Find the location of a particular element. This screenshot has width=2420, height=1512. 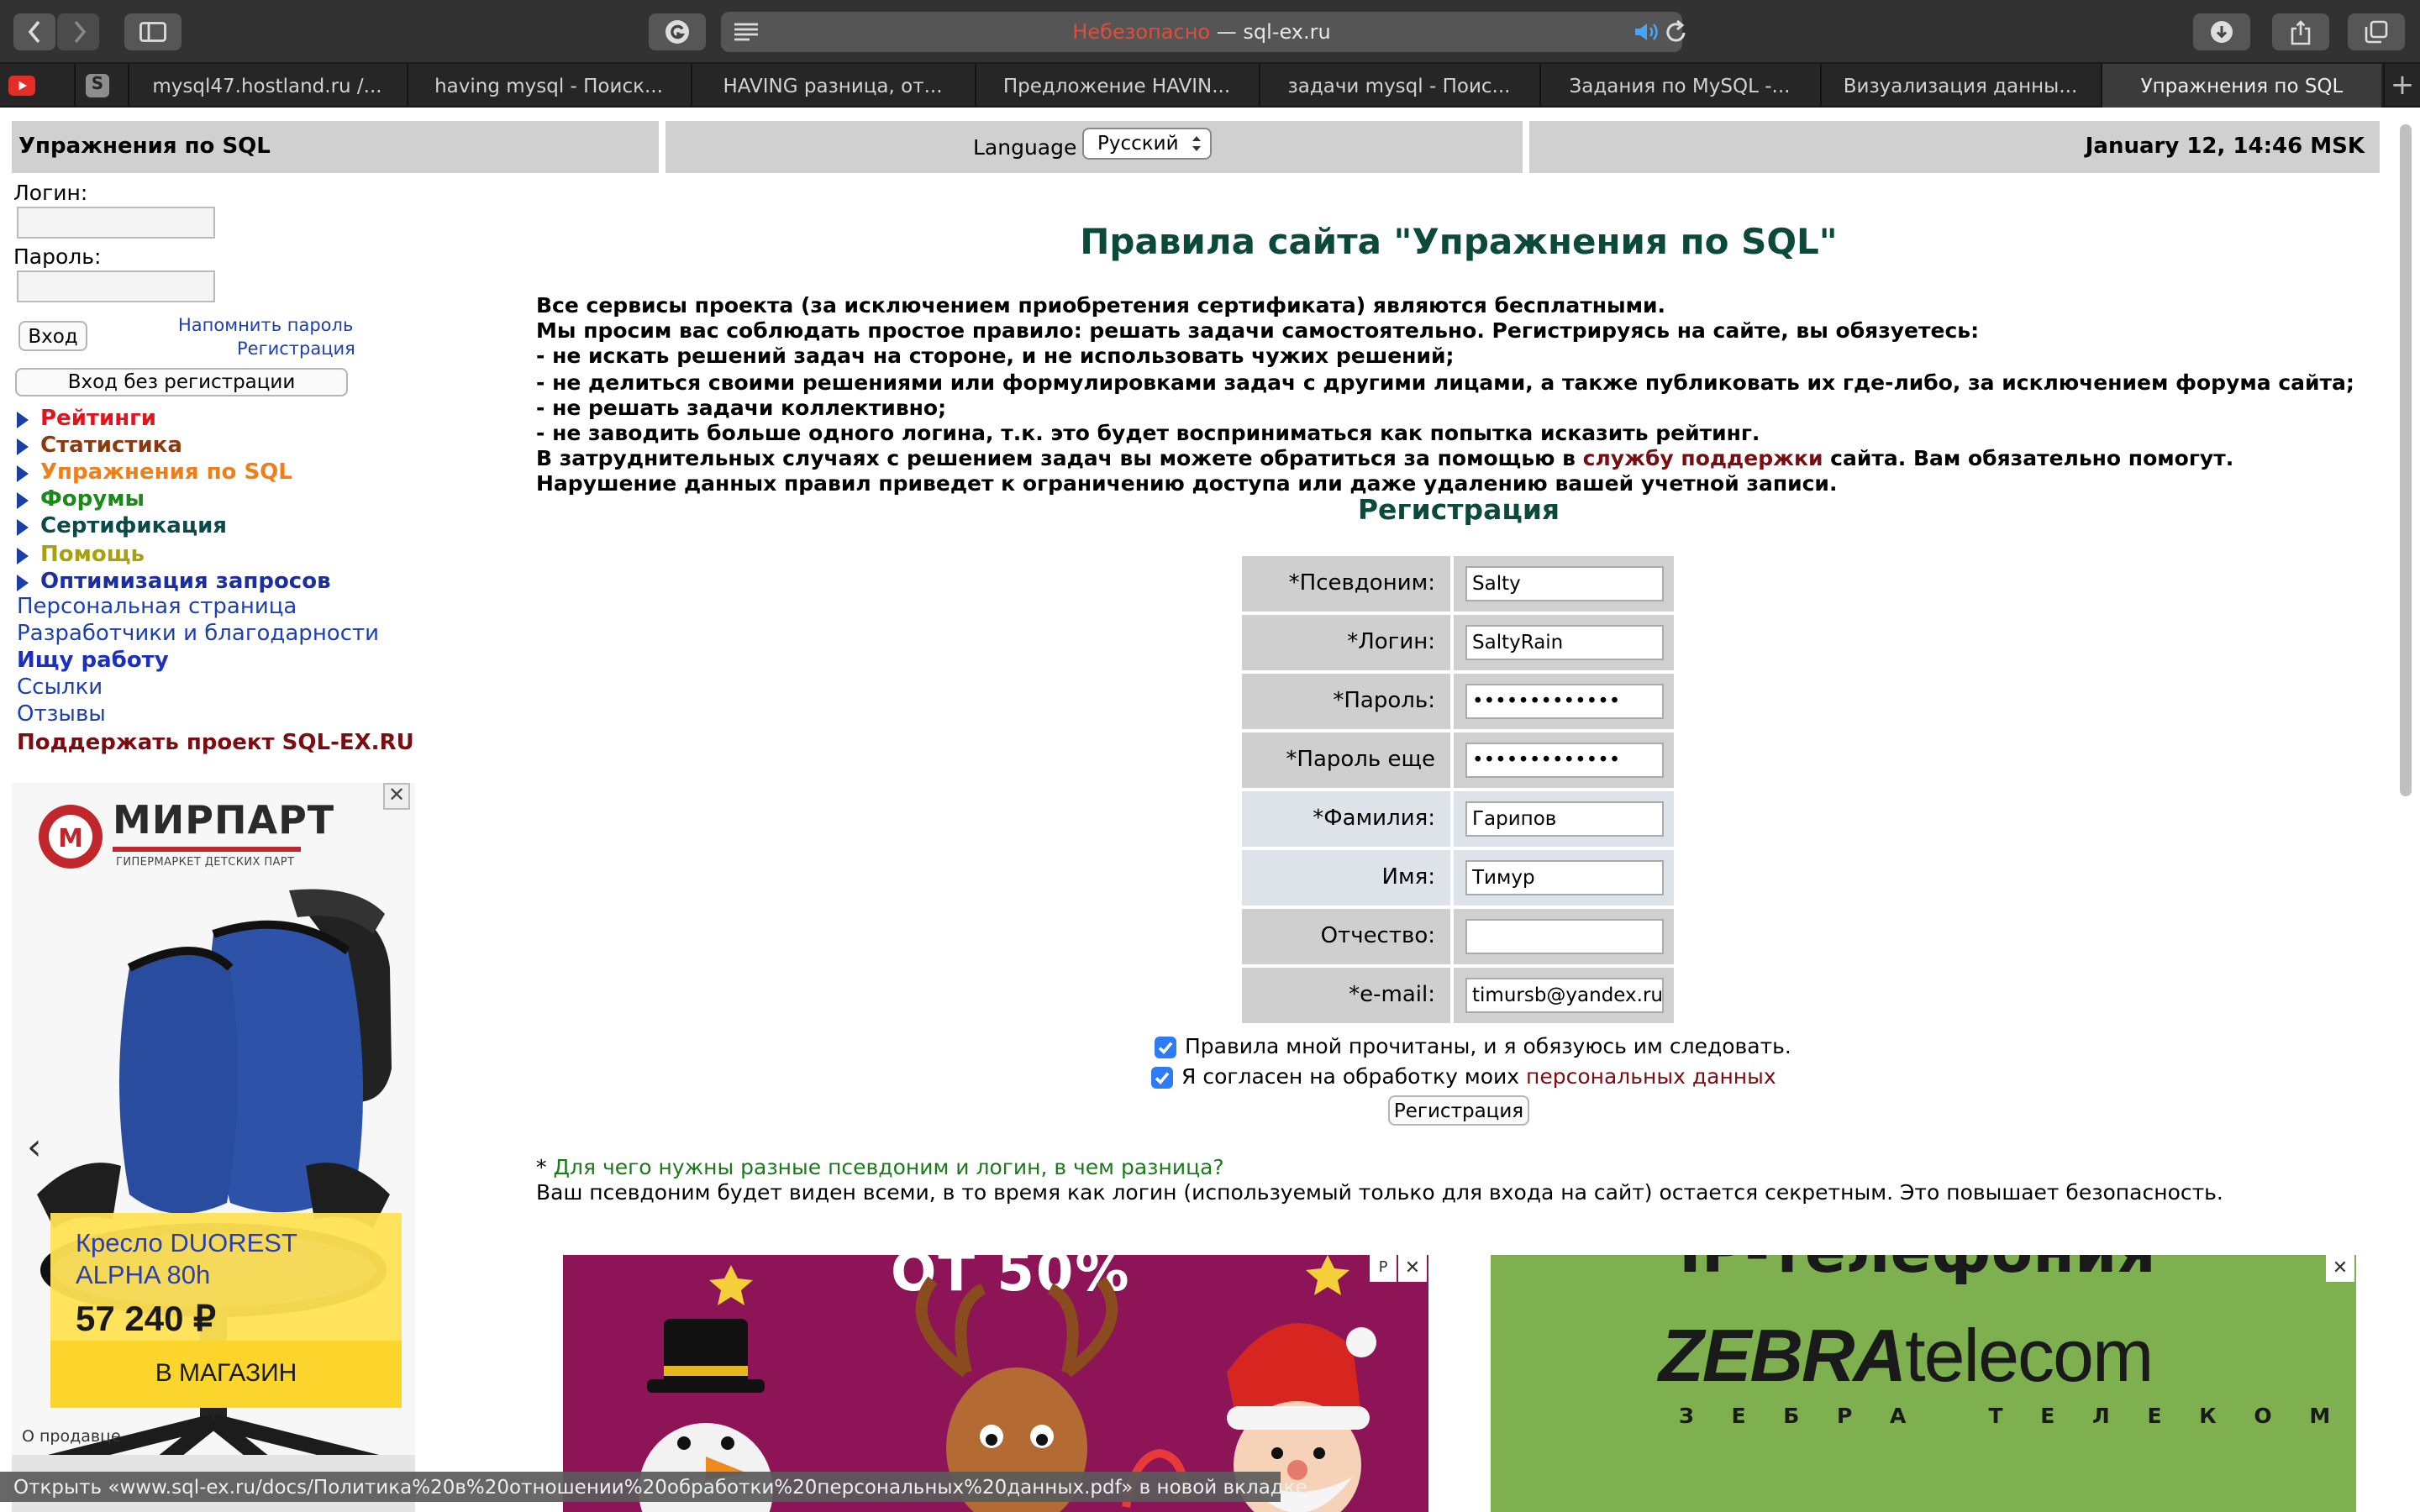

password-field is located at coordinates (116, 286).